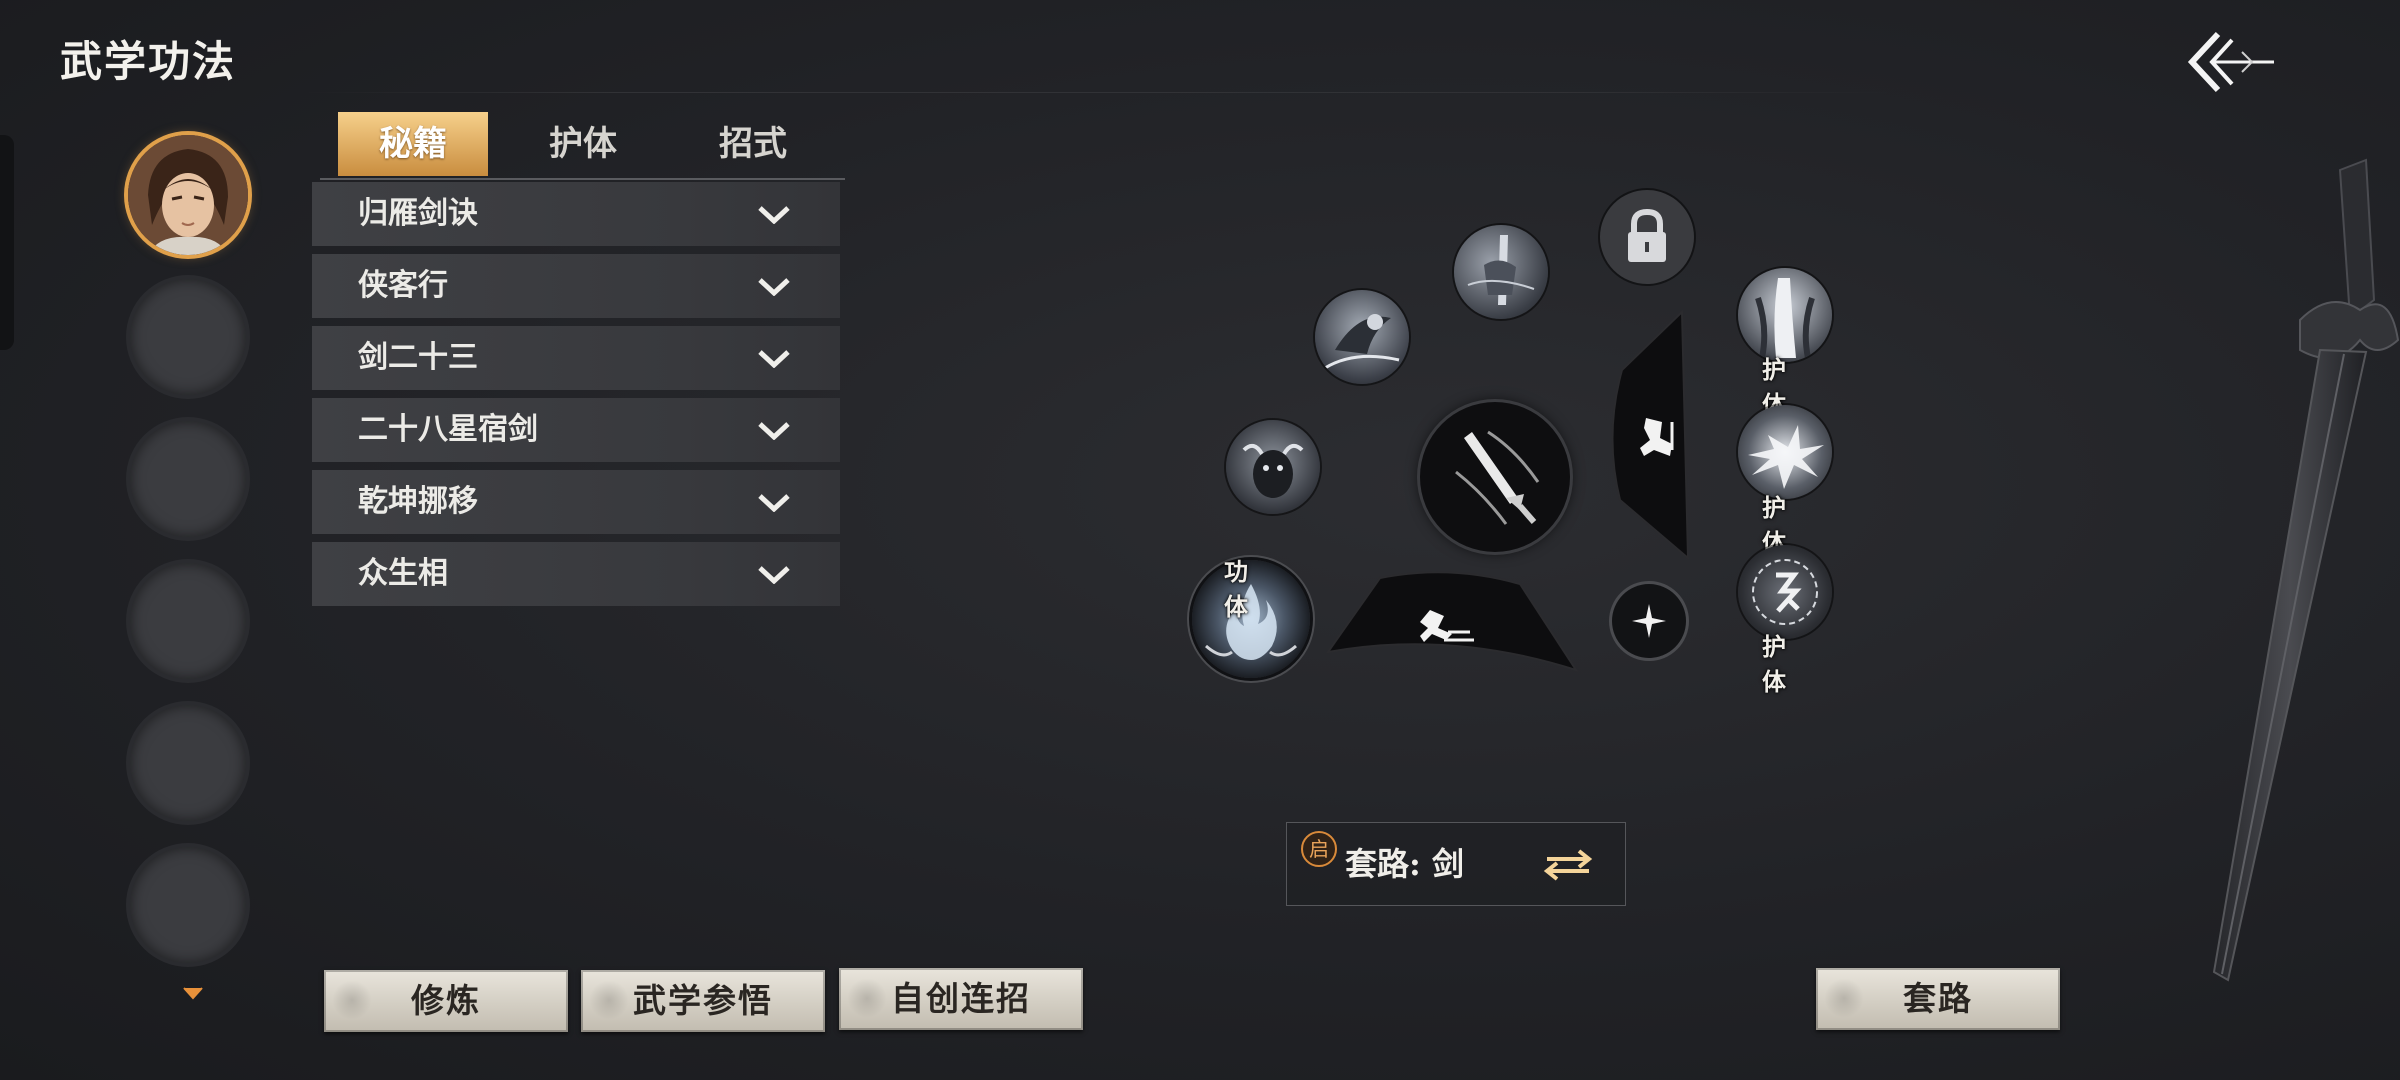 The image size is (2400, 1080). What do you see at coordinates (1404, 864) in the screenshot?
I see `routine-label: 套路: 剑` at bounding box center [1404, 864].